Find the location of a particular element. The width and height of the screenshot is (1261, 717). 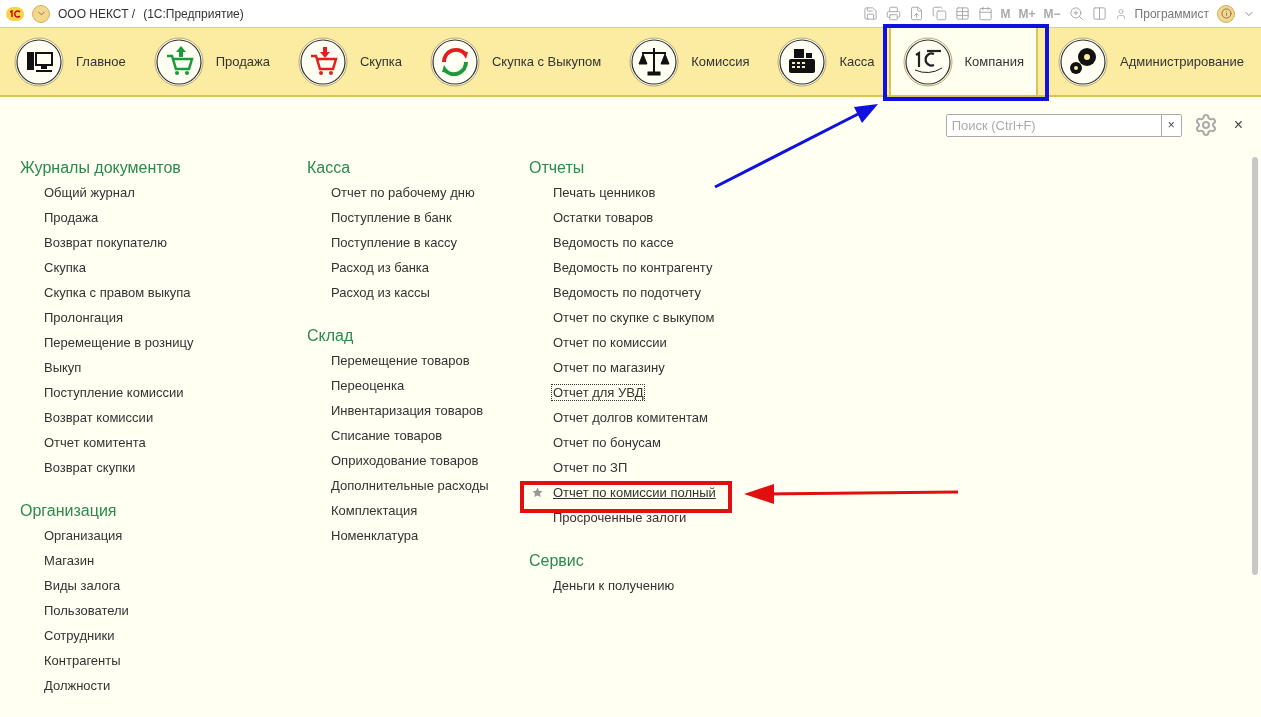

section-tab: Касса is located at coordinates (826, 61).